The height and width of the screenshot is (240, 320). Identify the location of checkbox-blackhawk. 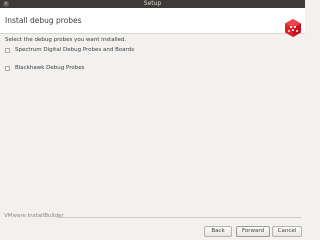
(7, 68).